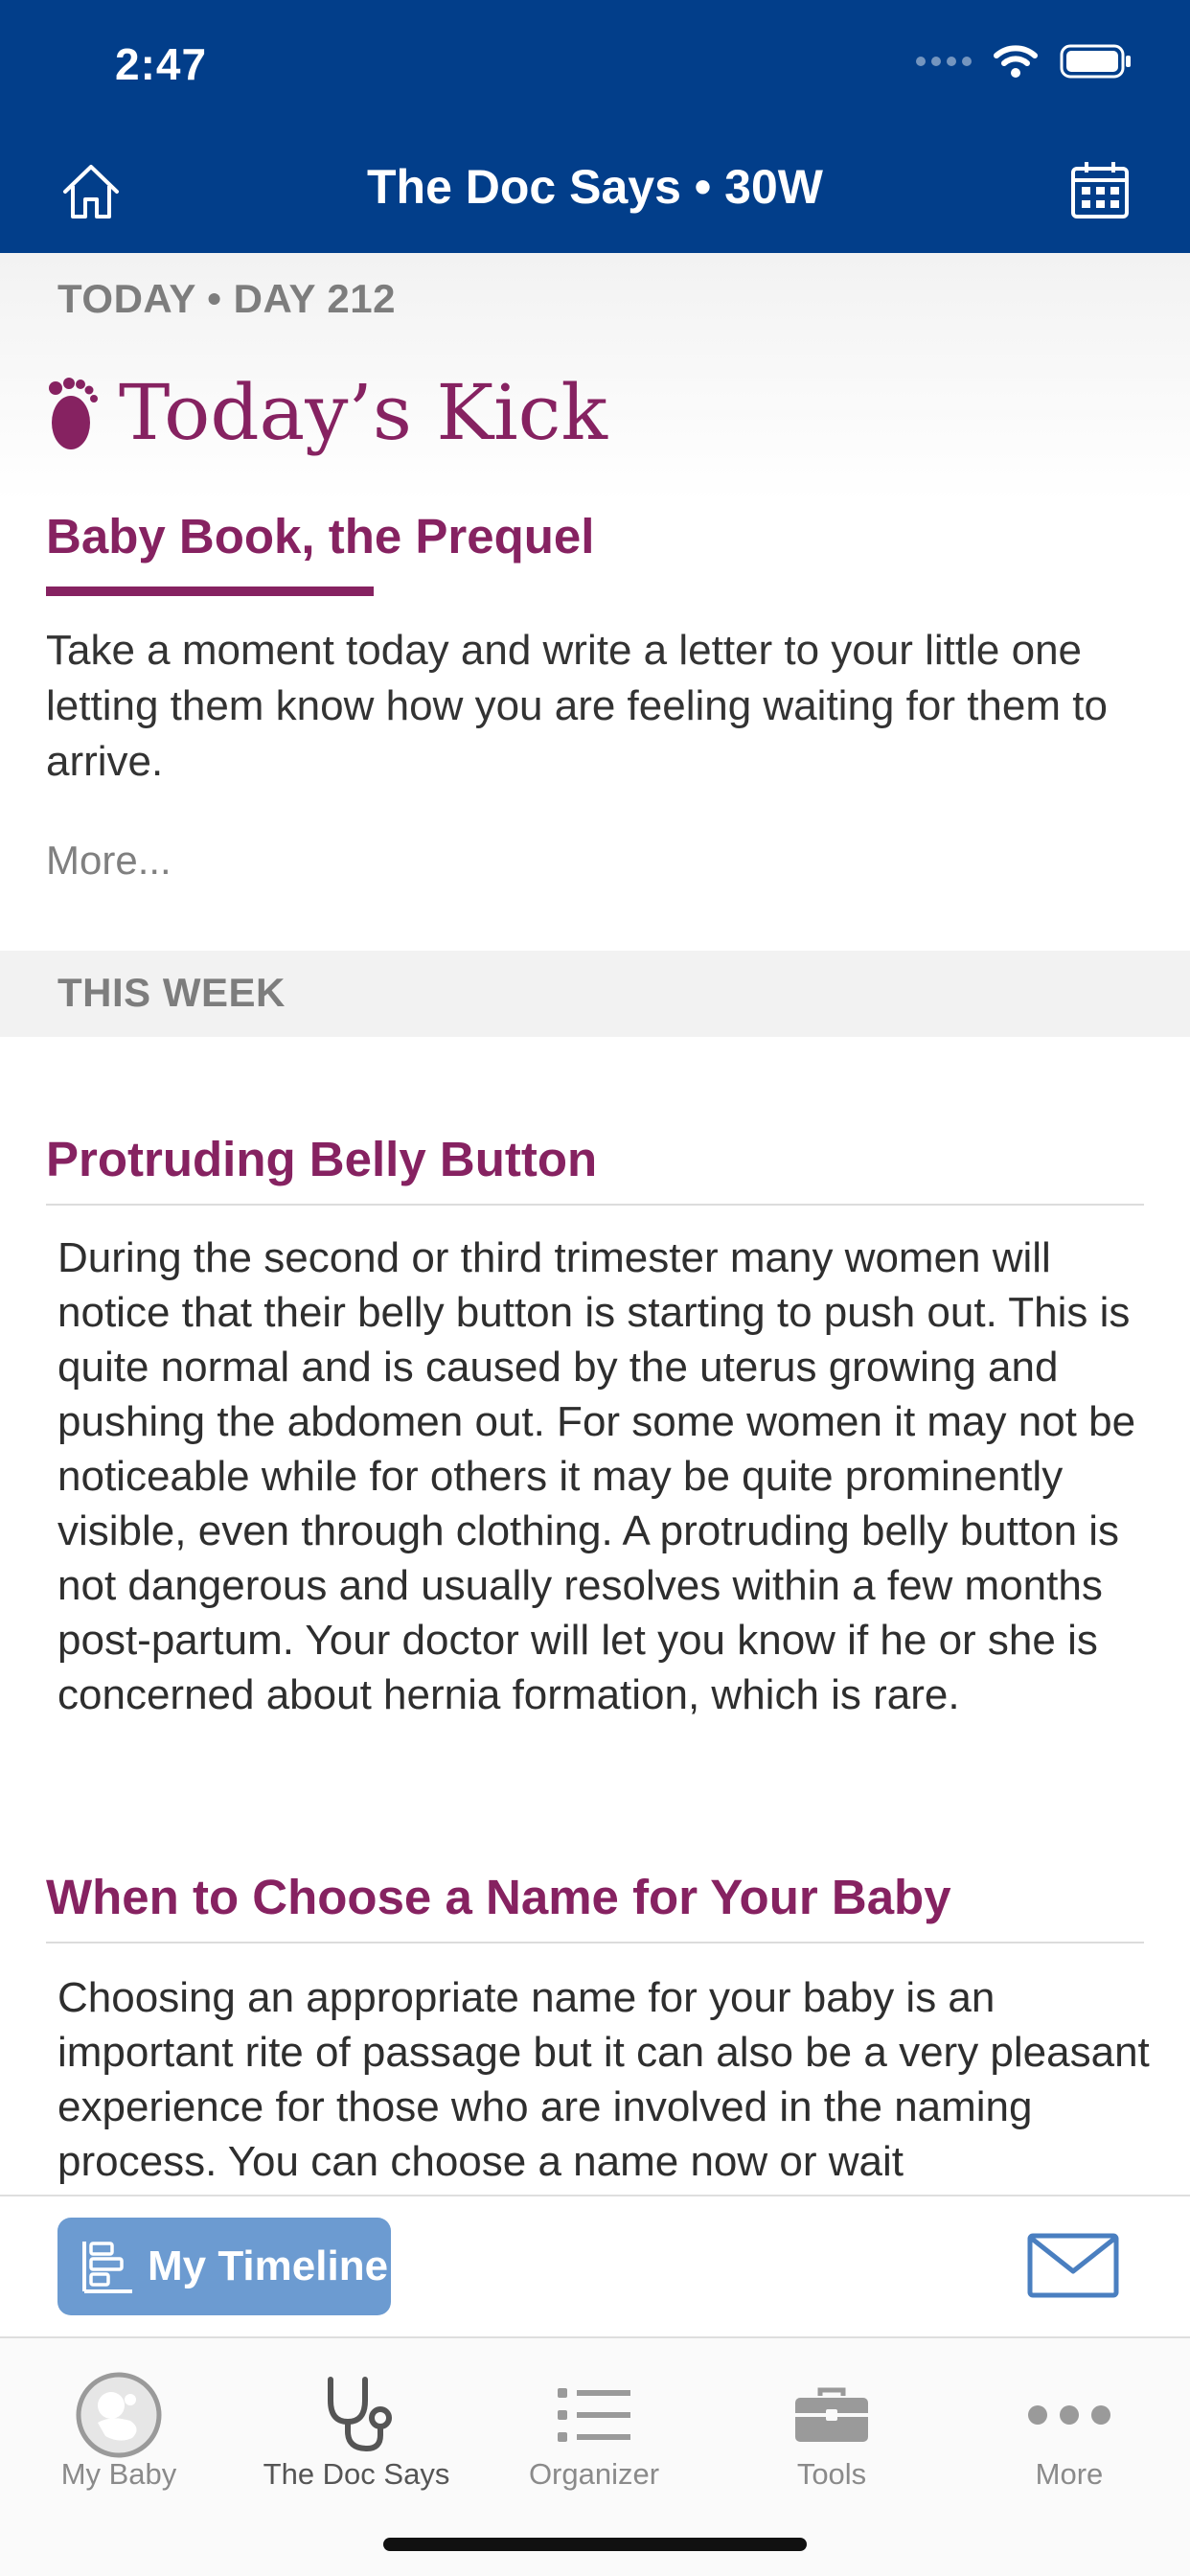 The image size is (1190, 2576). Describe the element at coordinates (162, 64) in the screenshot. I see `status-time: 2:47` at that location.